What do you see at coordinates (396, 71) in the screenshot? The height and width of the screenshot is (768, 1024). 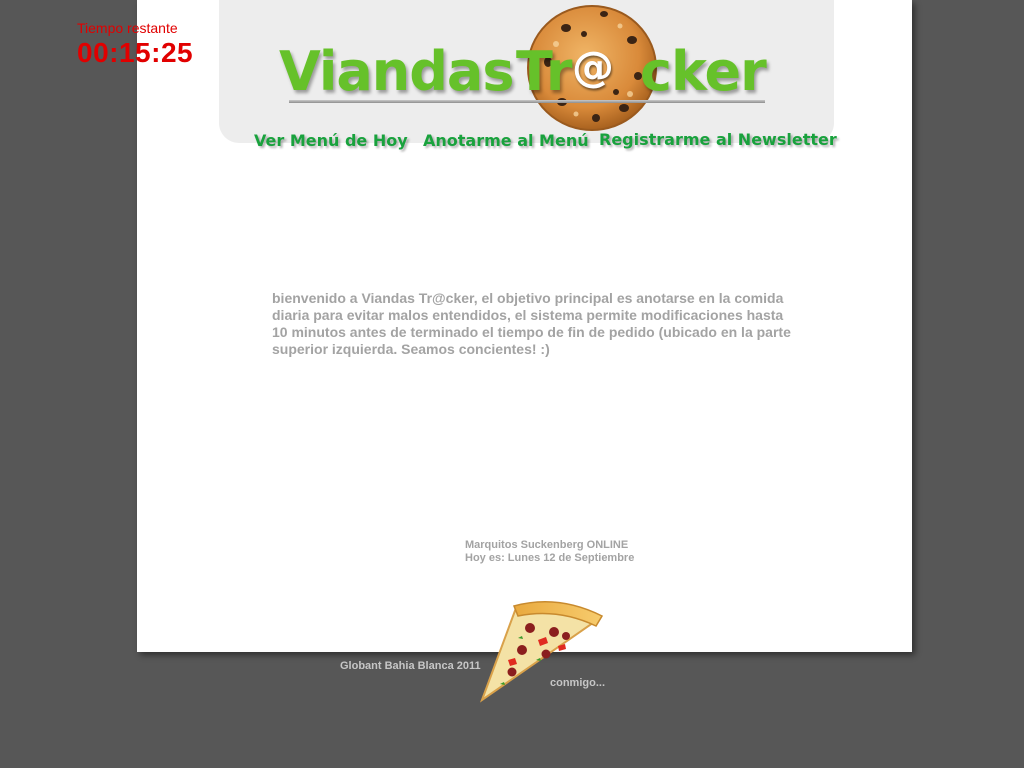 I see `logo-word-viandas: Viandas` at bounding box center [396, 71].